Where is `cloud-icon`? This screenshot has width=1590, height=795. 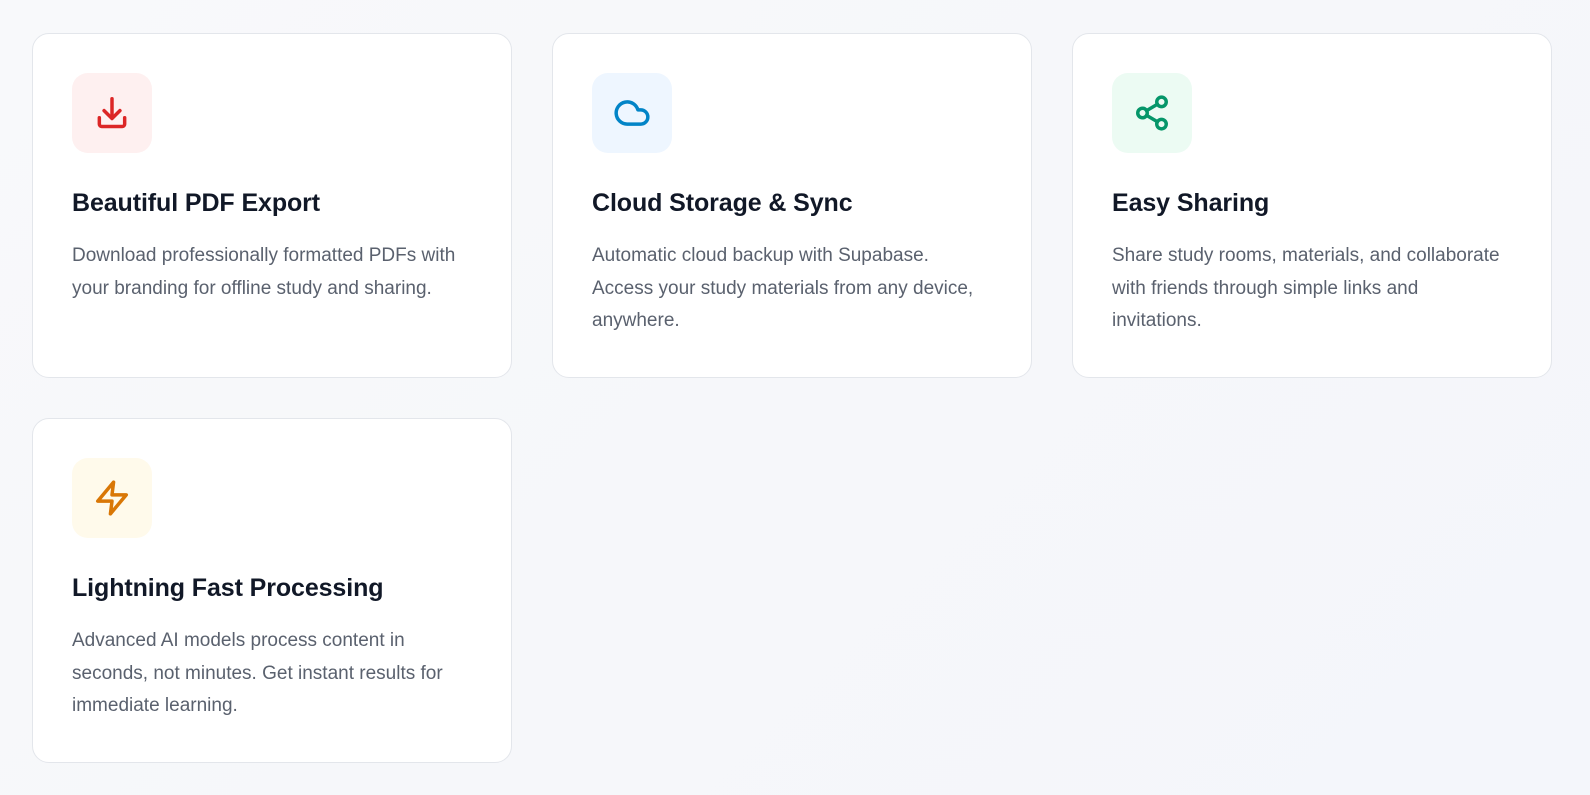 cloud-icon is located at coordinates (632, 113).